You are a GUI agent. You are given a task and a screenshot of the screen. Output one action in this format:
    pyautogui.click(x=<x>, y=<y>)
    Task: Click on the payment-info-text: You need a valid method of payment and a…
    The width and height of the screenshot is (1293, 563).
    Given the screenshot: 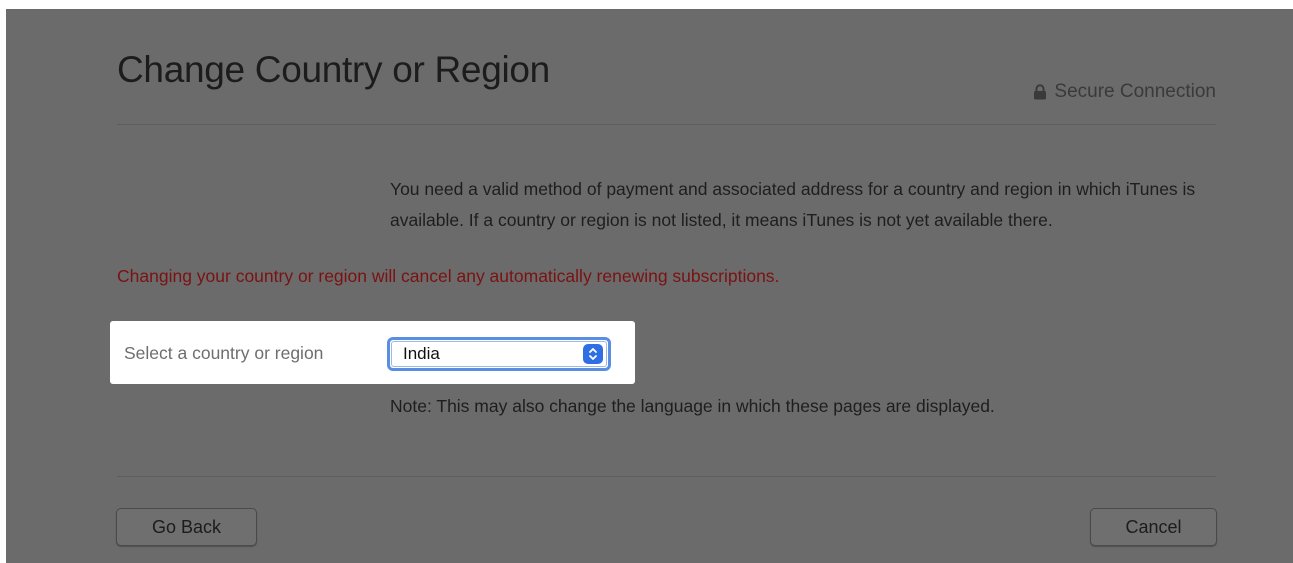 What is the action you would take?
    pyautogui.click(x=793, y=204)
    